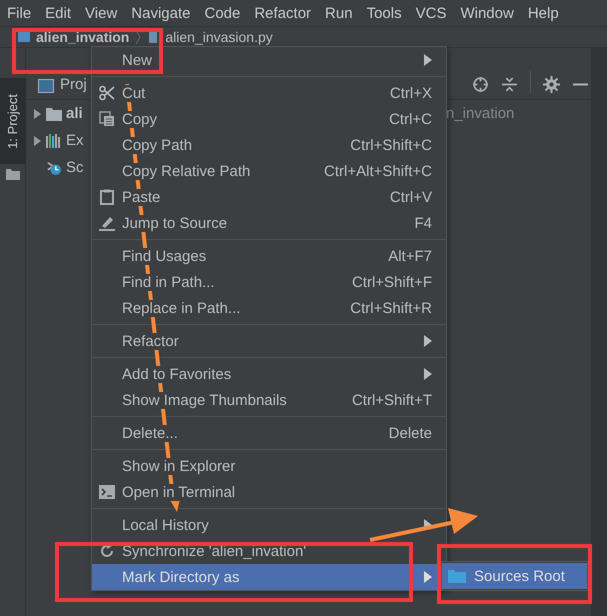 The height and width of the screenshot is (616, 607). Describe the element at coordinates (219, 37) in the screenshot. I see `breadcrumb: alien_invasion.py` at that location.